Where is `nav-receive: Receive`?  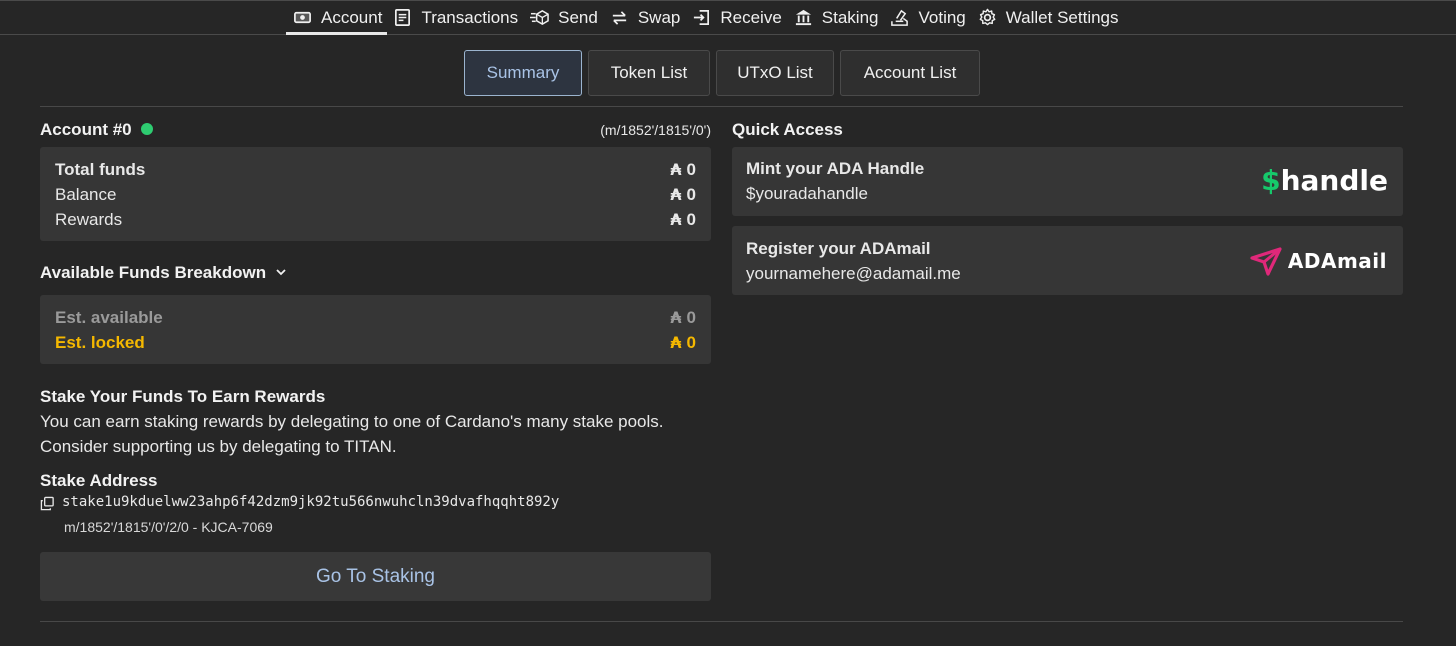 nav-receive: Receive is located at coordinates (736, 17).